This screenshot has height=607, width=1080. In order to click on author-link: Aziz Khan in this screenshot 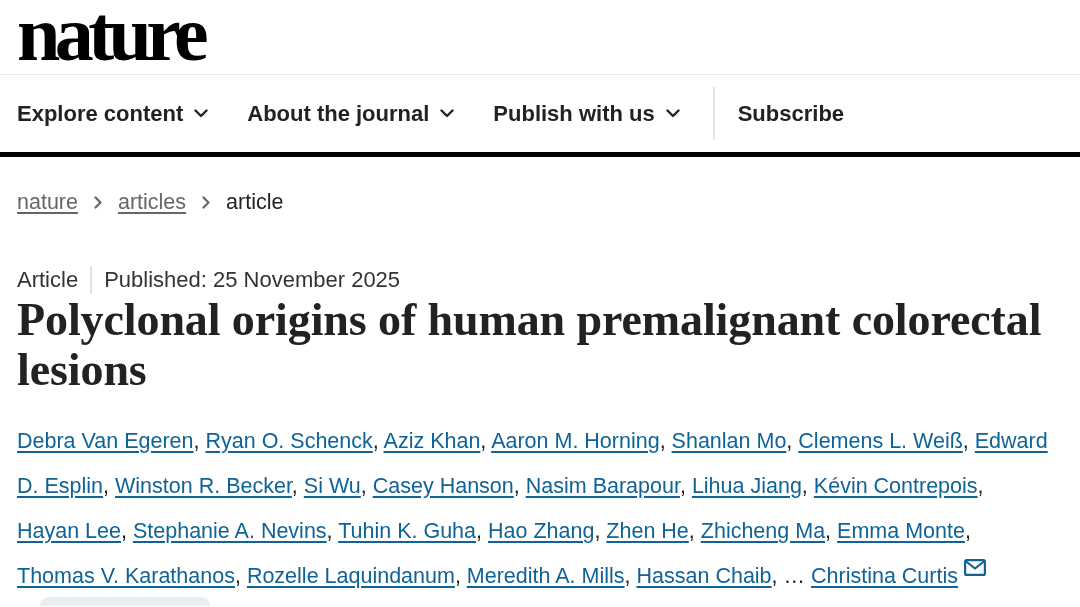, I will do `click(432, 441)`.